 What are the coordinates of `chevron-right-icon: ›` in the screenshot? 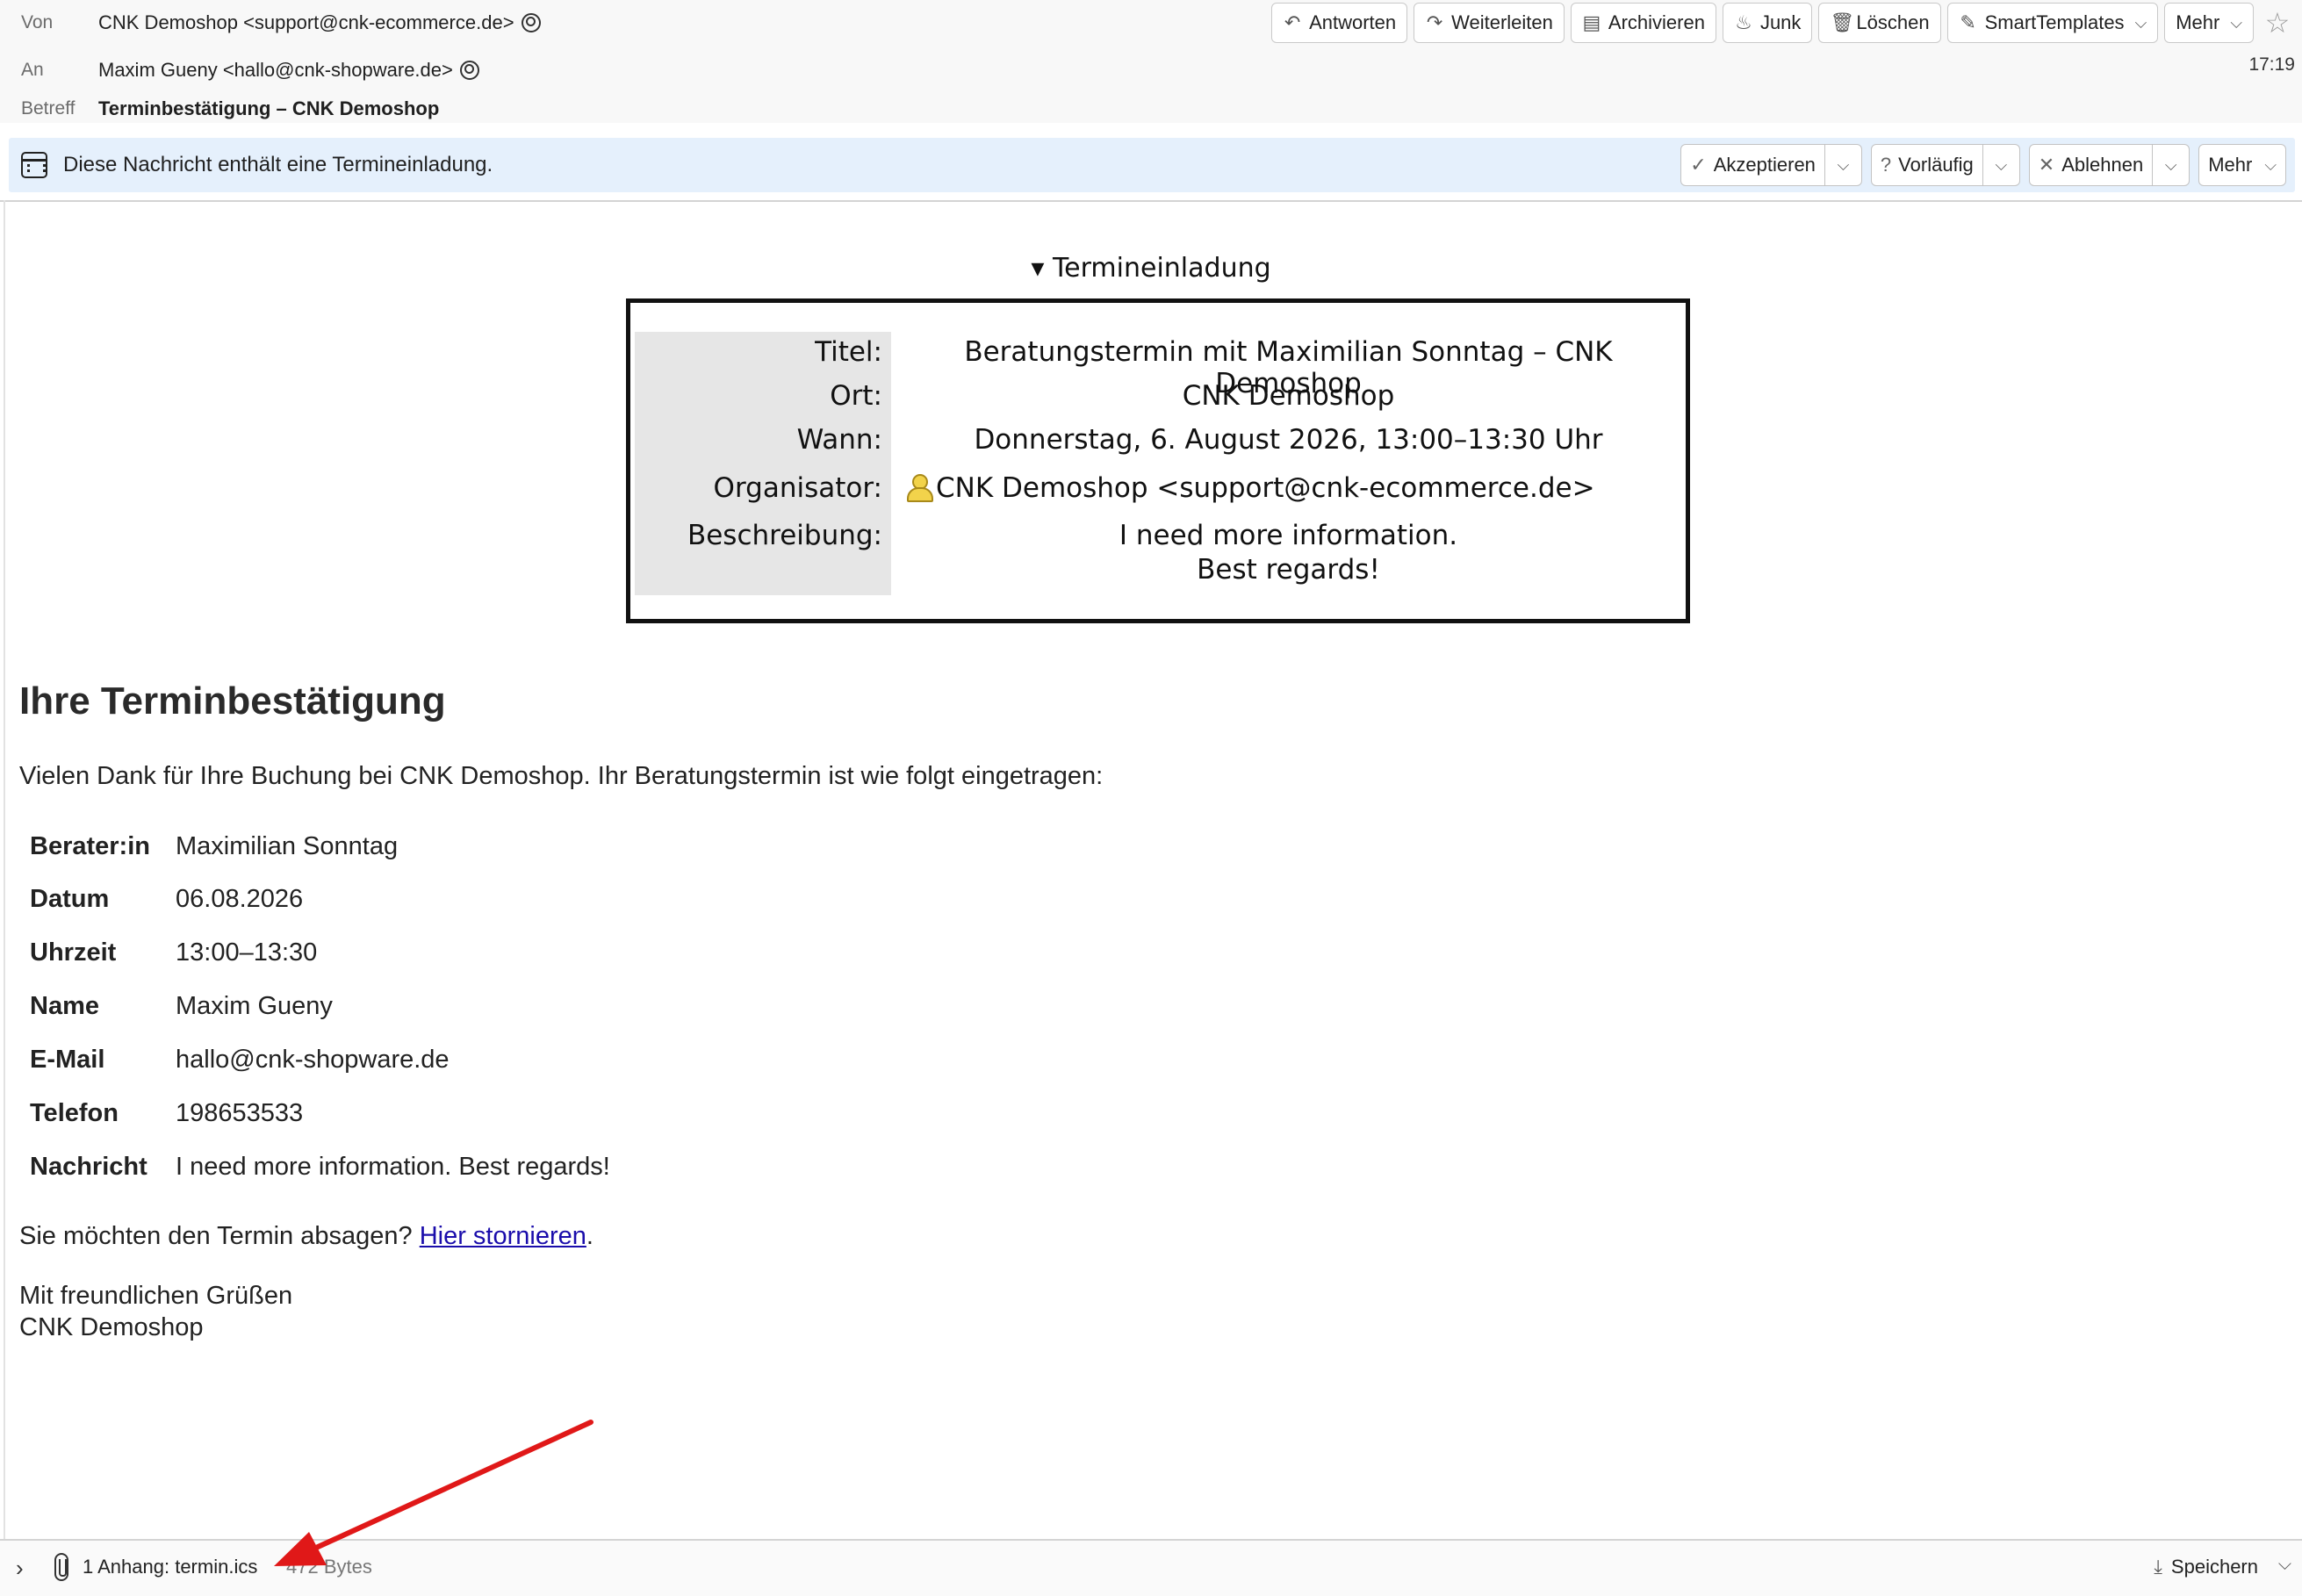 It's located at (20, 1568).